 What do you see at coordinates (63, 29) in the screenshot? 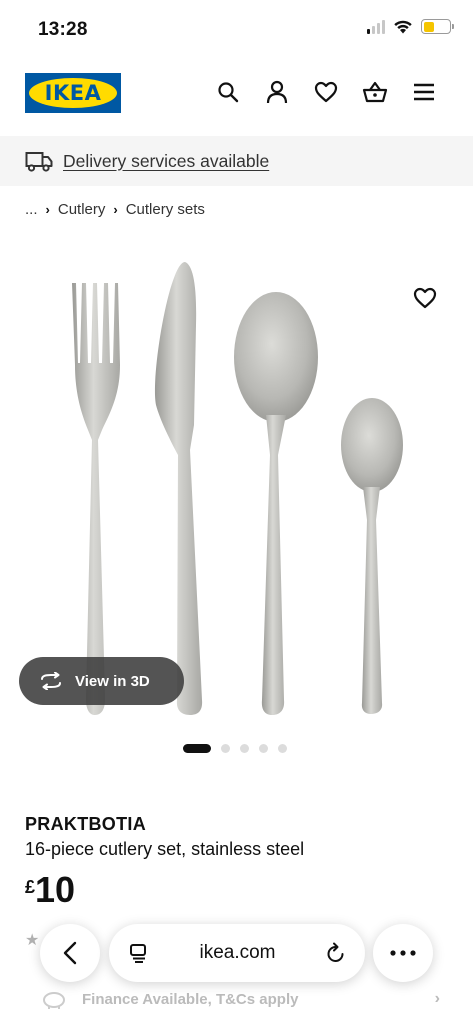
I see `status-time: 13:28` at bounding box center [63, 29].